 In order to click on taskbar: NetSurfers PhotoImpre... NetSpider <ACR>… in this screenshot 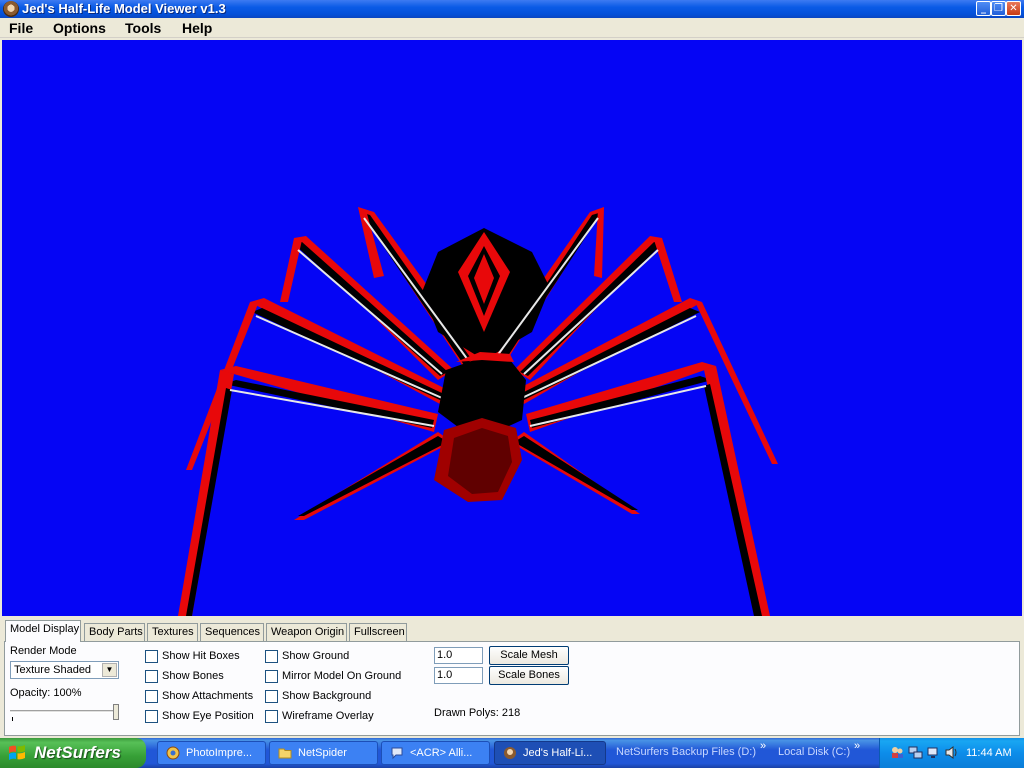, I will do `click(512, 753)`.